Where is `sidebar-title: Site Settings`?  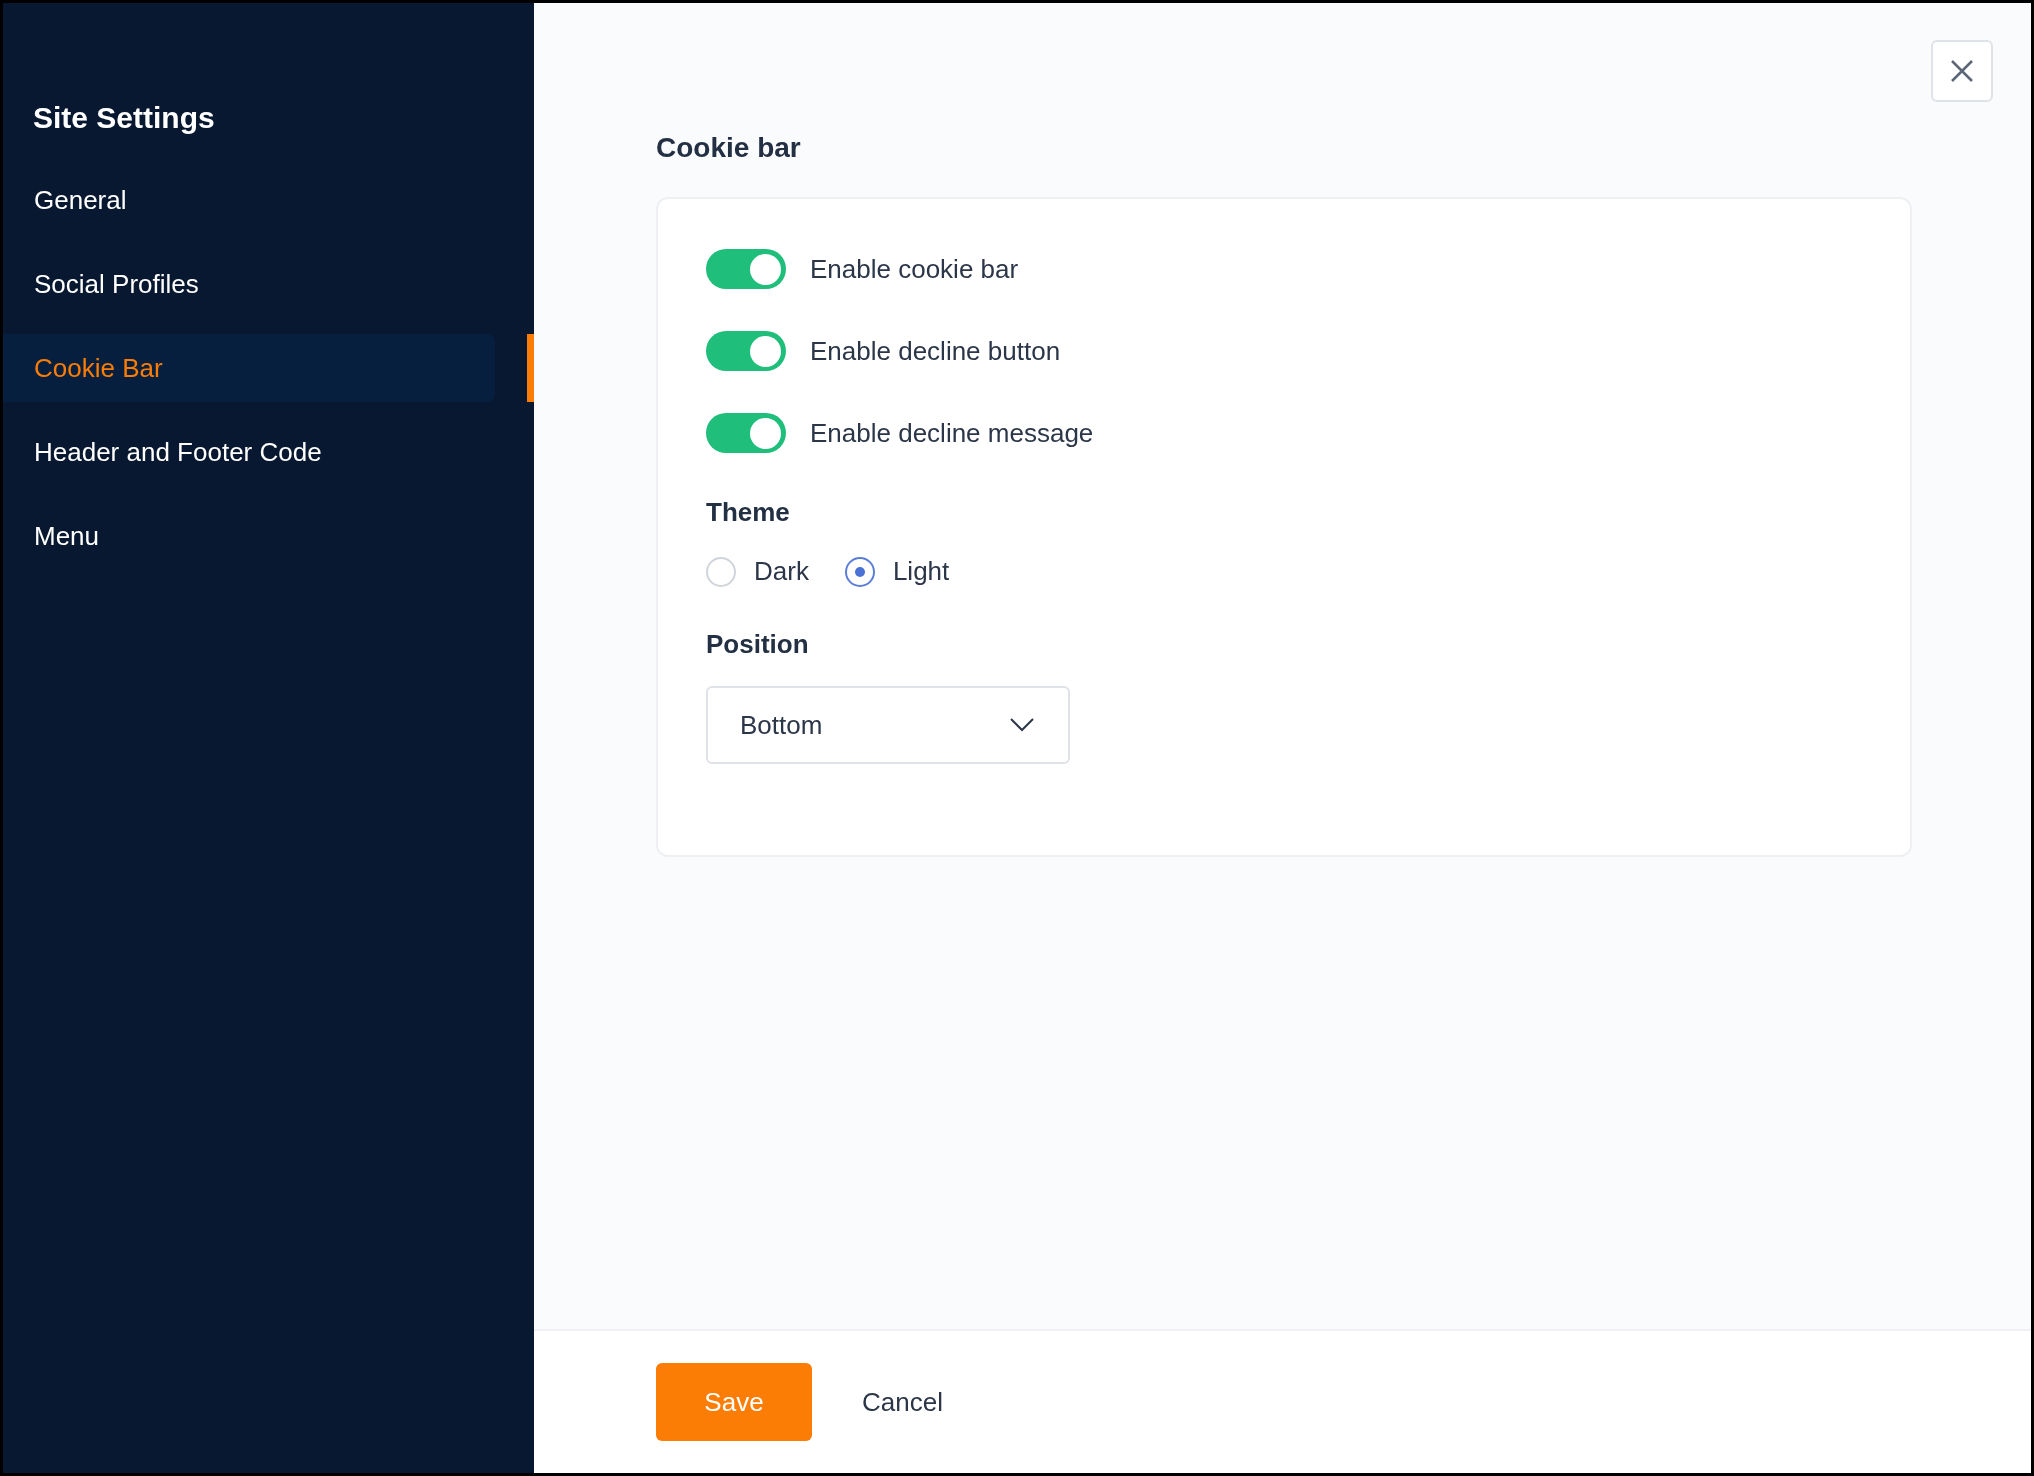
sidebar-title: Site Settings is located at coordinates (124, 118).